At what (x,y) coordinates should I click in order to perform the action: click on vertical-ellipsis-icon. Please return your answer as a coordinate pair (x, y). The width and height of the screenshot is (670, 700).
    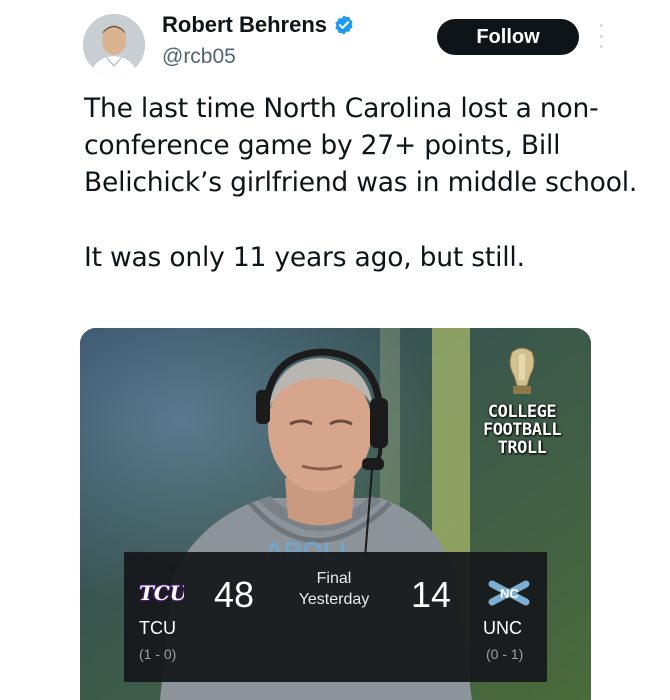
    Looking at the image, I should click on (601, 36).